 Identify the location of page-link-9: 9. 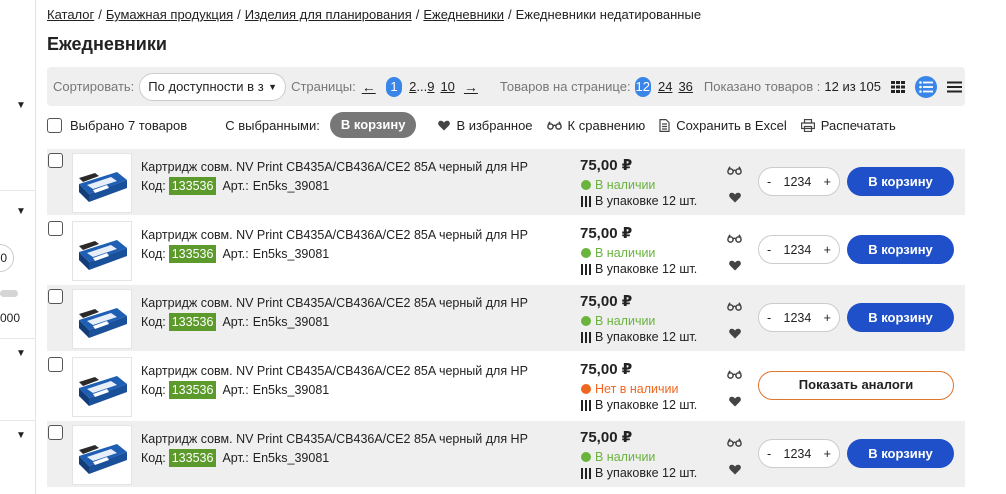
(430, 86).